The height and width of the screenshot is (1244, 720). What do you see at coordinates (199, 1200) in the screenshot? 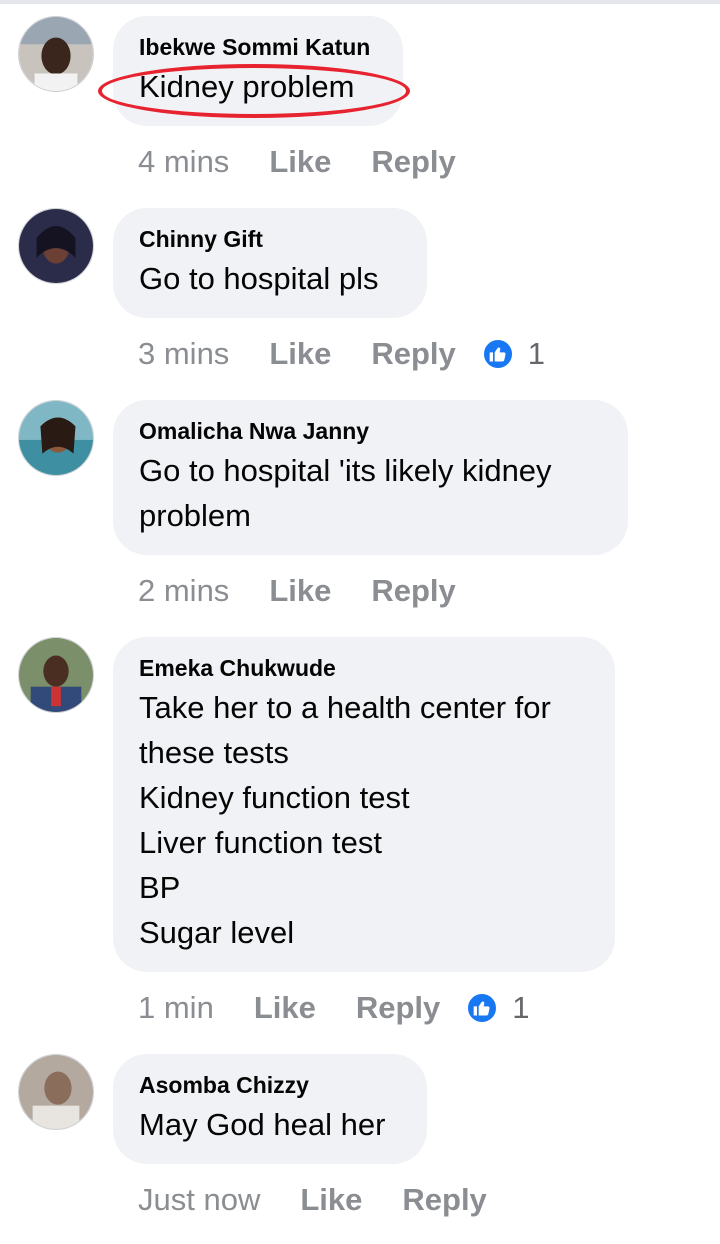
I see `comment-time: Just now` at bounding box center [199, 1200].